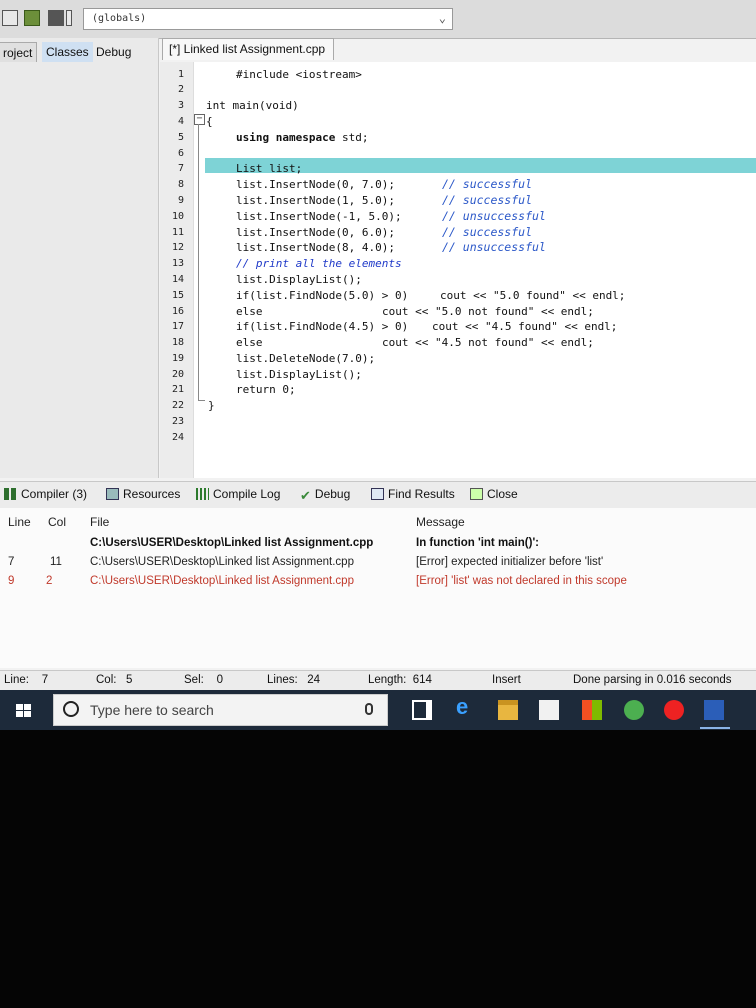 This screenshot has height=1008, width=756. Describe the element at coordinates (322, 326) in the screenshot. I see `code-line: if(list.FindNode(4.5) > 0)` at that location.